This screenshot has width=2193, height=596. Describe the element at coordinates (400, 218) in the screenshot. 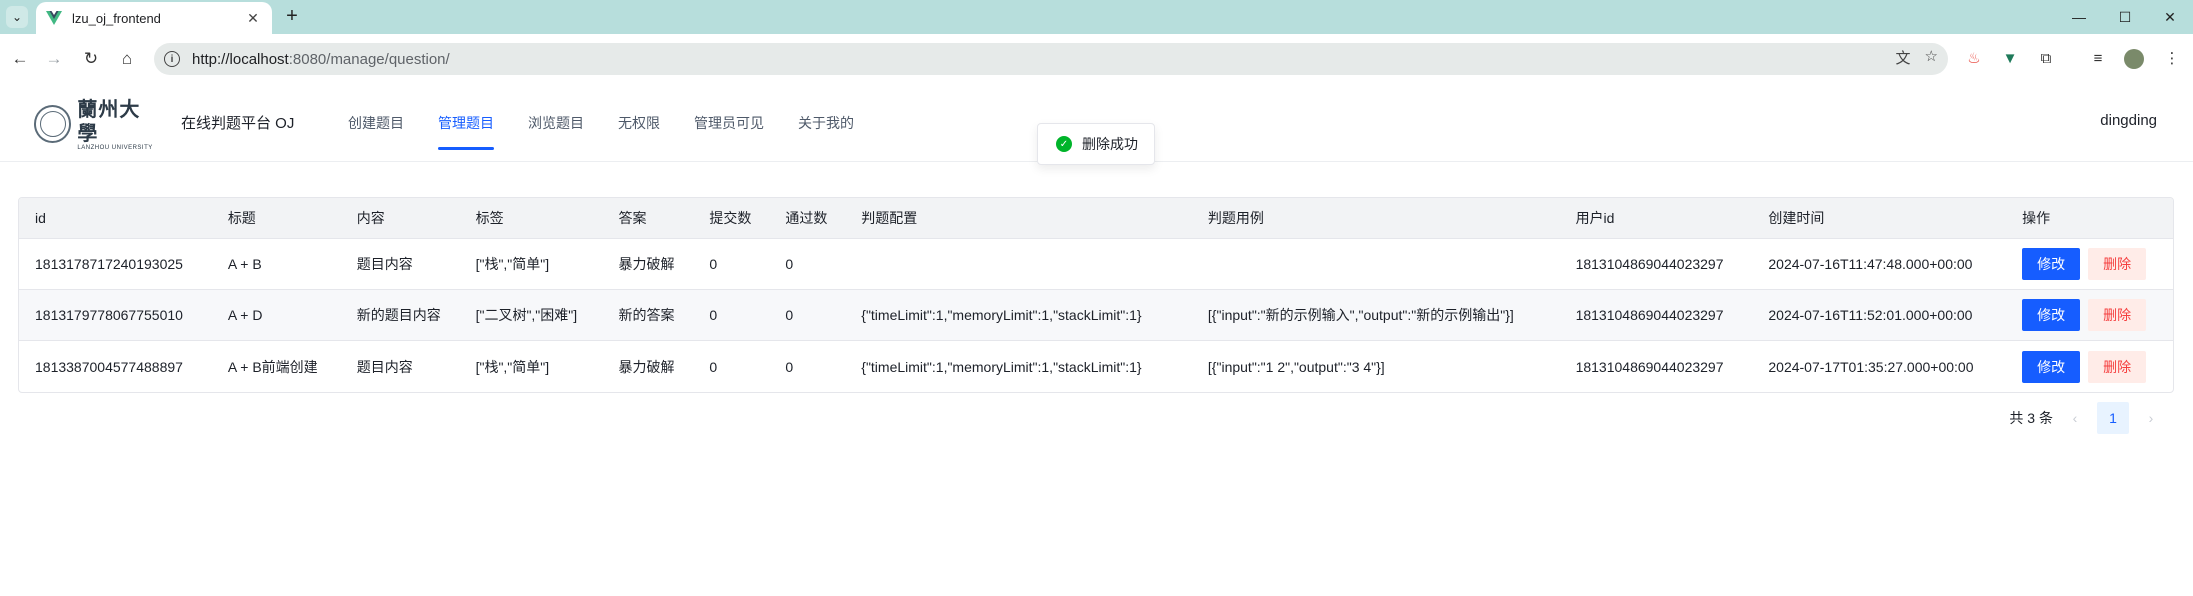

I see `column-header: 内容` at that location.